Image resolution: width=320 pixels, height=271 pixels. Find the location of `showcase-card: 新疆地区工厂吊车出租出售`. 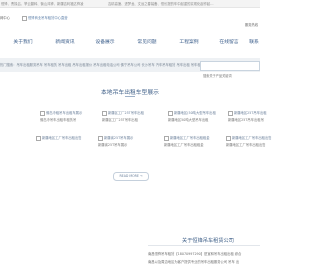

showcase-card: 新疆地区工厂吊车出租出售 is located at coordinates (59, 139).